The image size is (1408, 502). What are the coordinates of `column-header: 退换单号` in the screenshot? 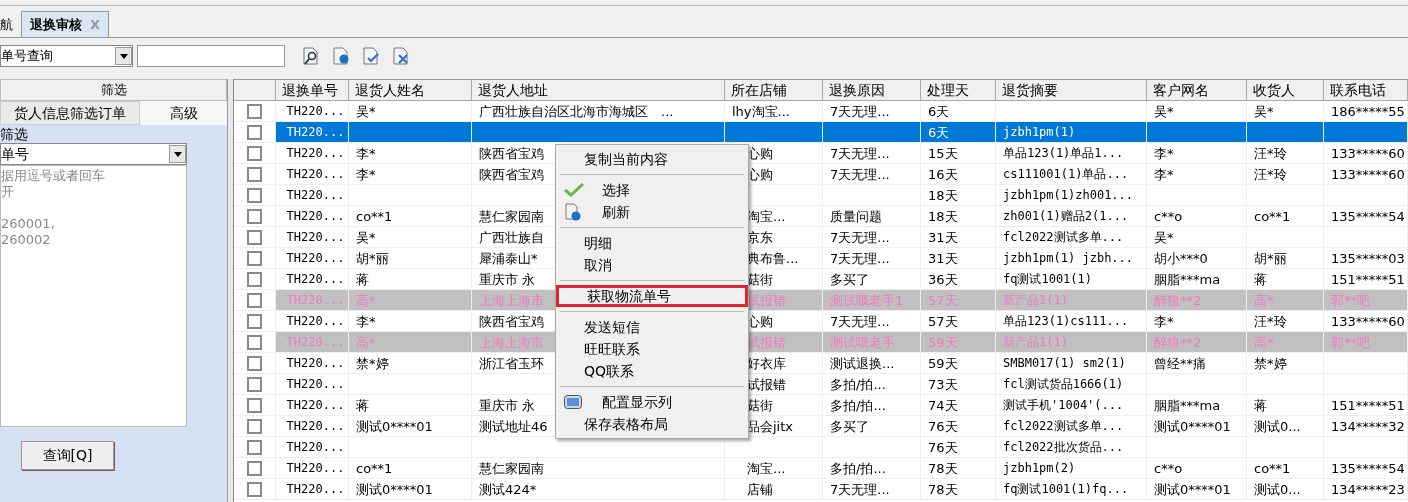 It's located at (312, 90).